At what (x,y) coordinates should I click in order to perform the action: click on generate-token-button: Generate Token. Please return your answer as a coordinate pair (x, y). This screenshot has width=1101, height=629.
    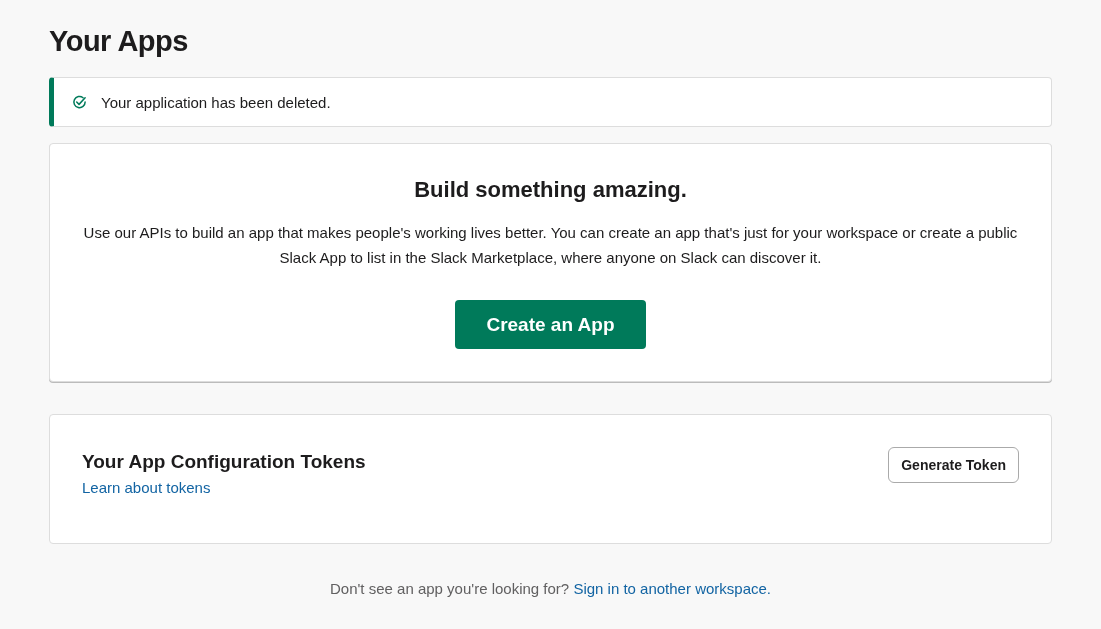
    Looking at the image, I should click on (953, 465).